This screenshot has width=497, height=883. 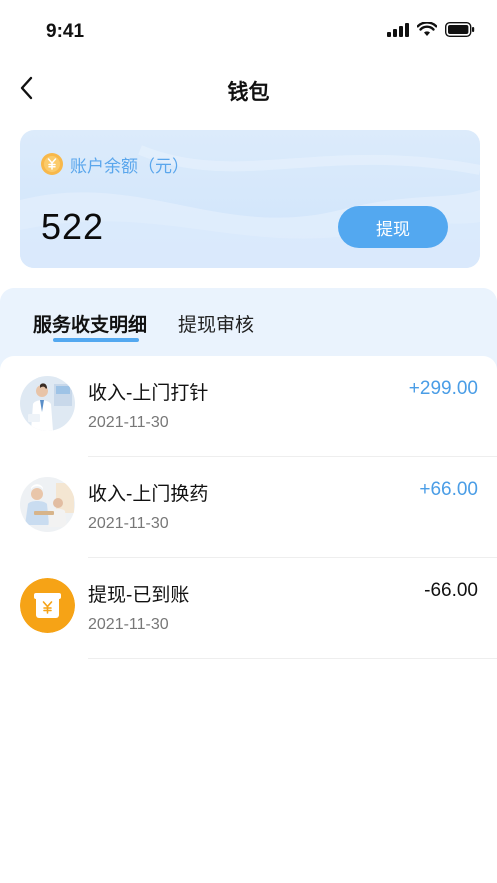 I want to click on tab-bar: 服务收支明细 提现审核, so click(x=248, y=321).